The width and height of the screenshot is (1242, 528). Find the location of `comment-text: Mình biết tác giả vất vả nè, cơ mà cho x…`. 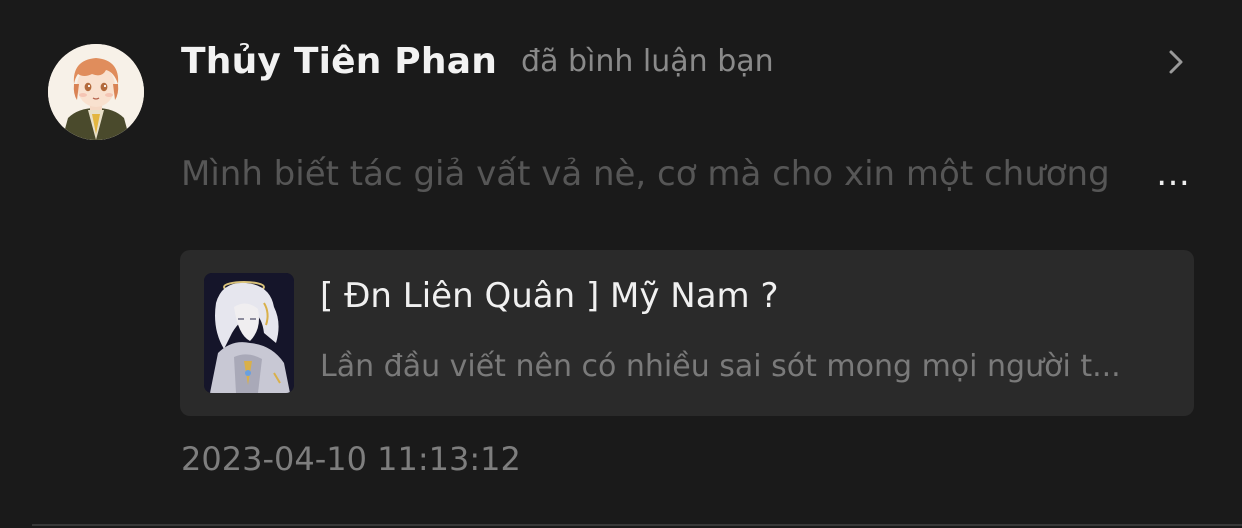

comment-text: Mình biết tác giả vất vả nè, cơ mà cho x… is located at coordinates (645, 174).